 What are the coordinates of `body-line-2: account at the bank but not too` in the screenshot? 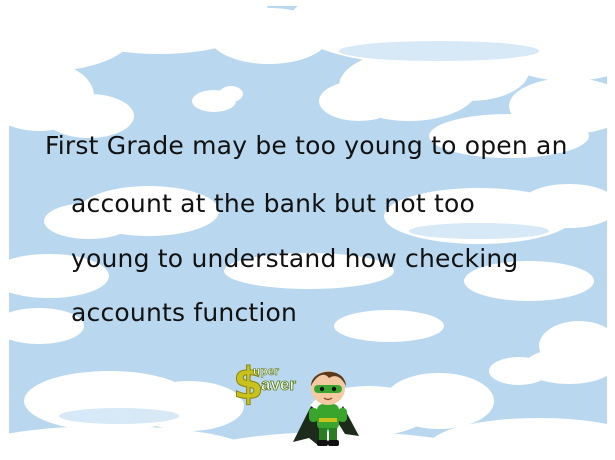 It's located at (273, 203).